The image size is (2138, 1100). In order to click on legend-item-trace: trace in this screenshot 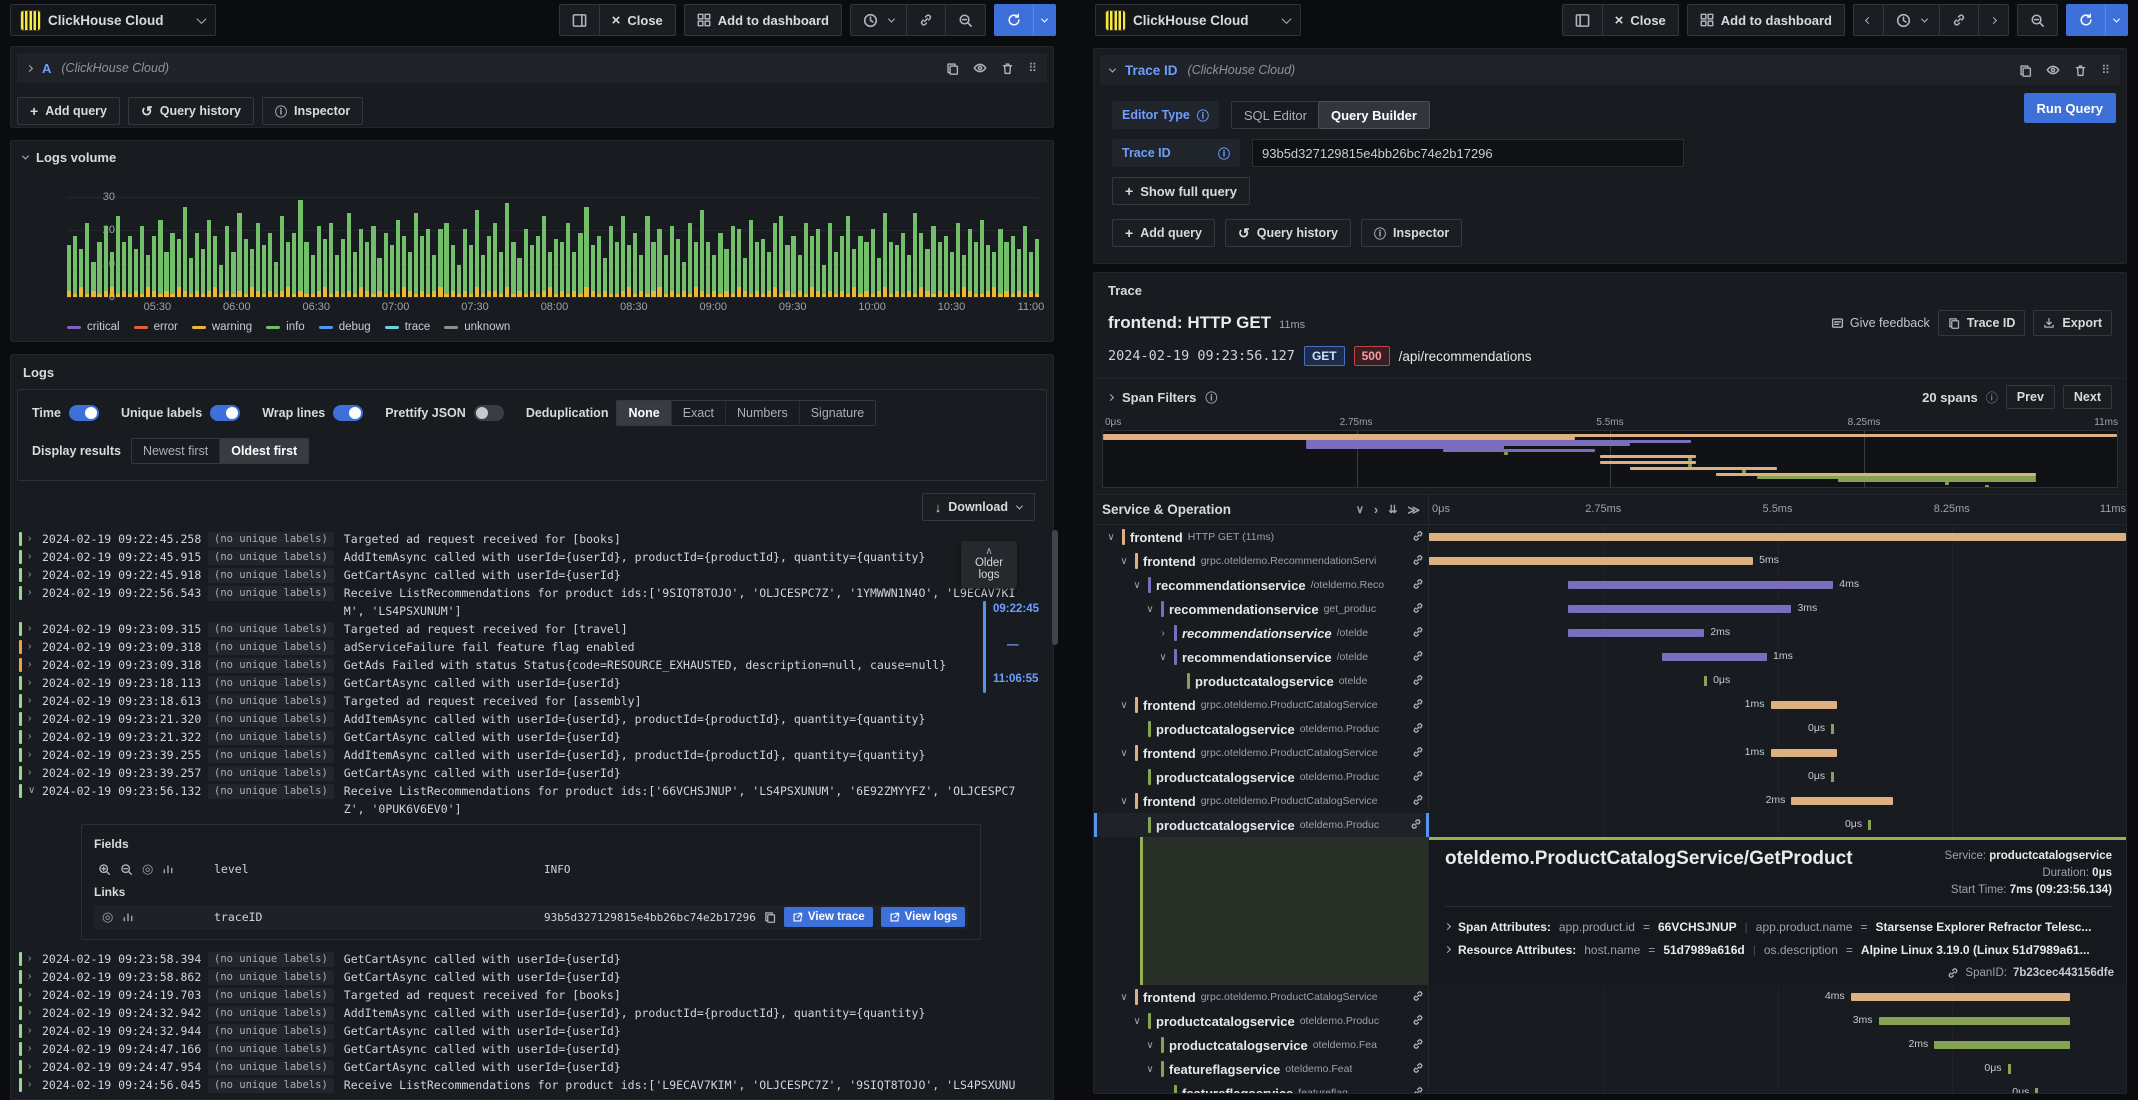, I will do `click(407, 327)`.